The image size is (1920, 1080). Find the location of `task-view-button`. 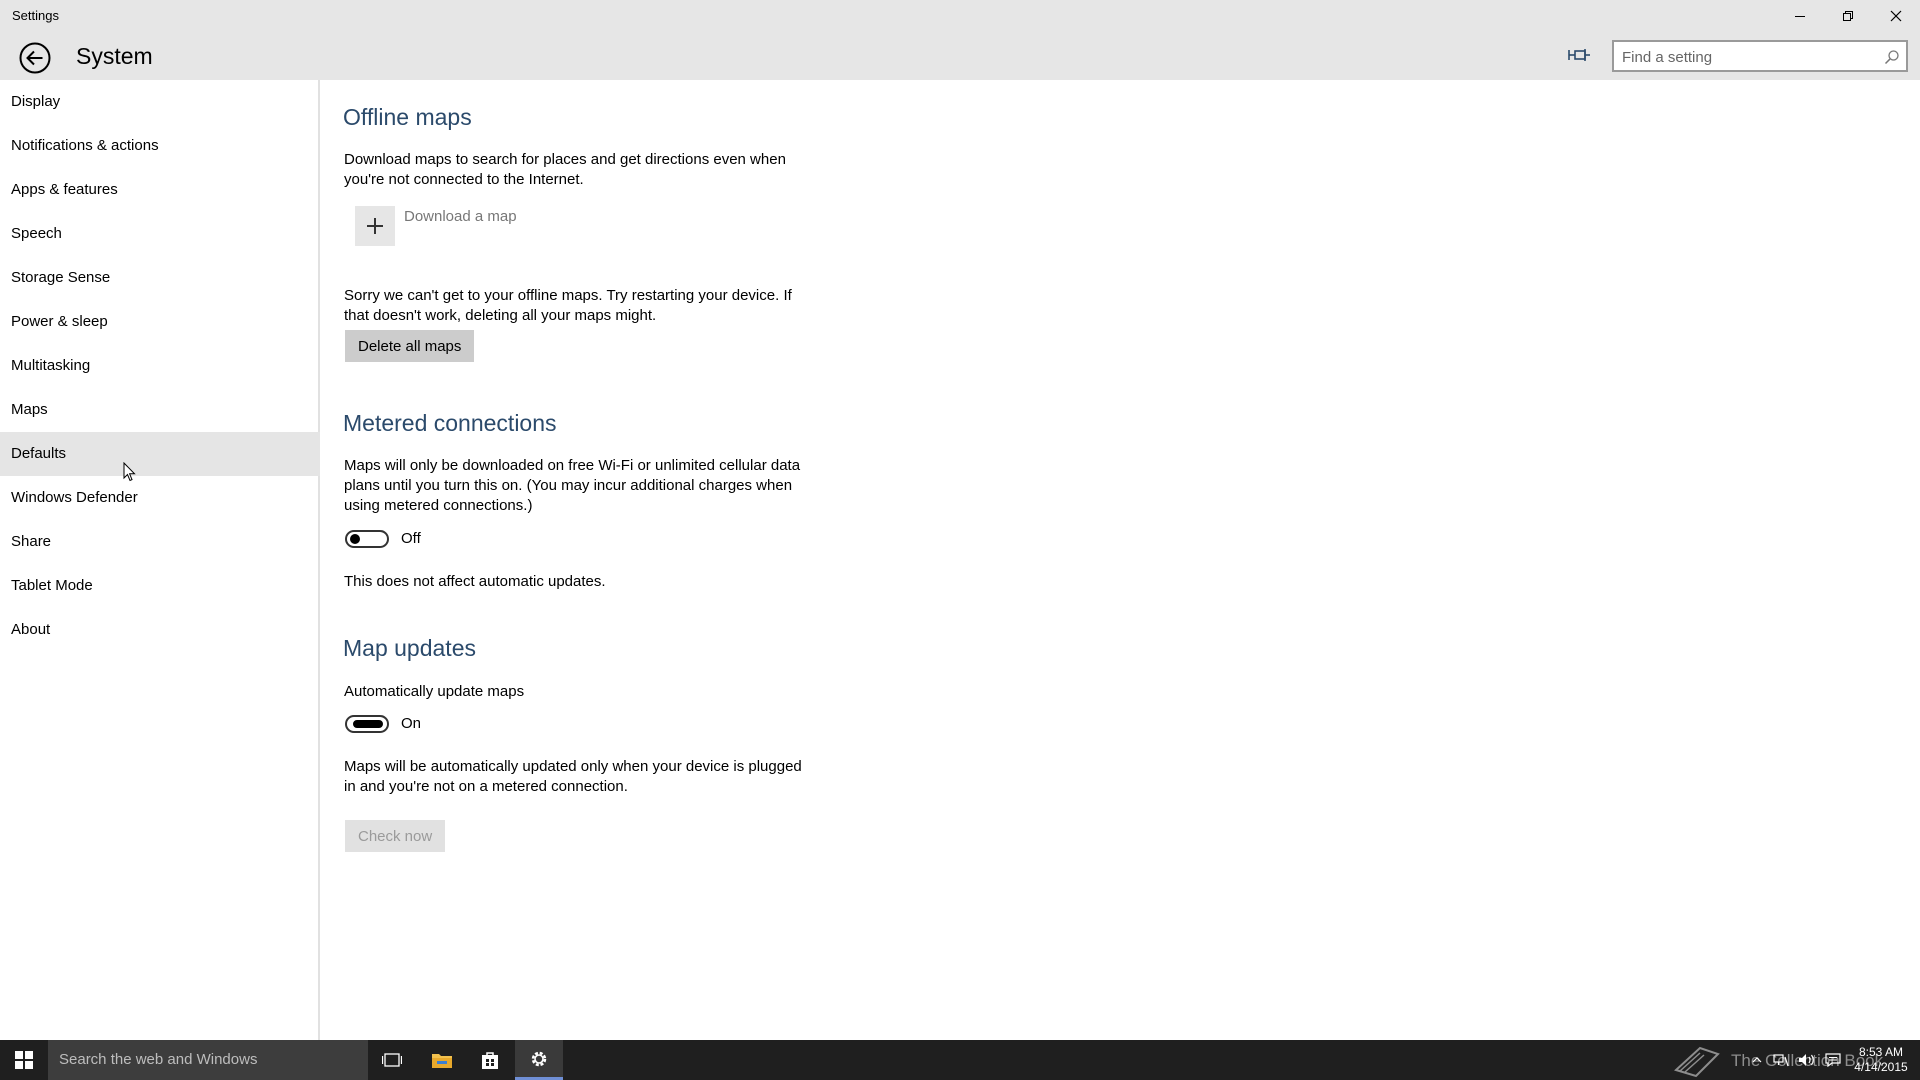

task-view-button is located at coordinates (392, 1060).